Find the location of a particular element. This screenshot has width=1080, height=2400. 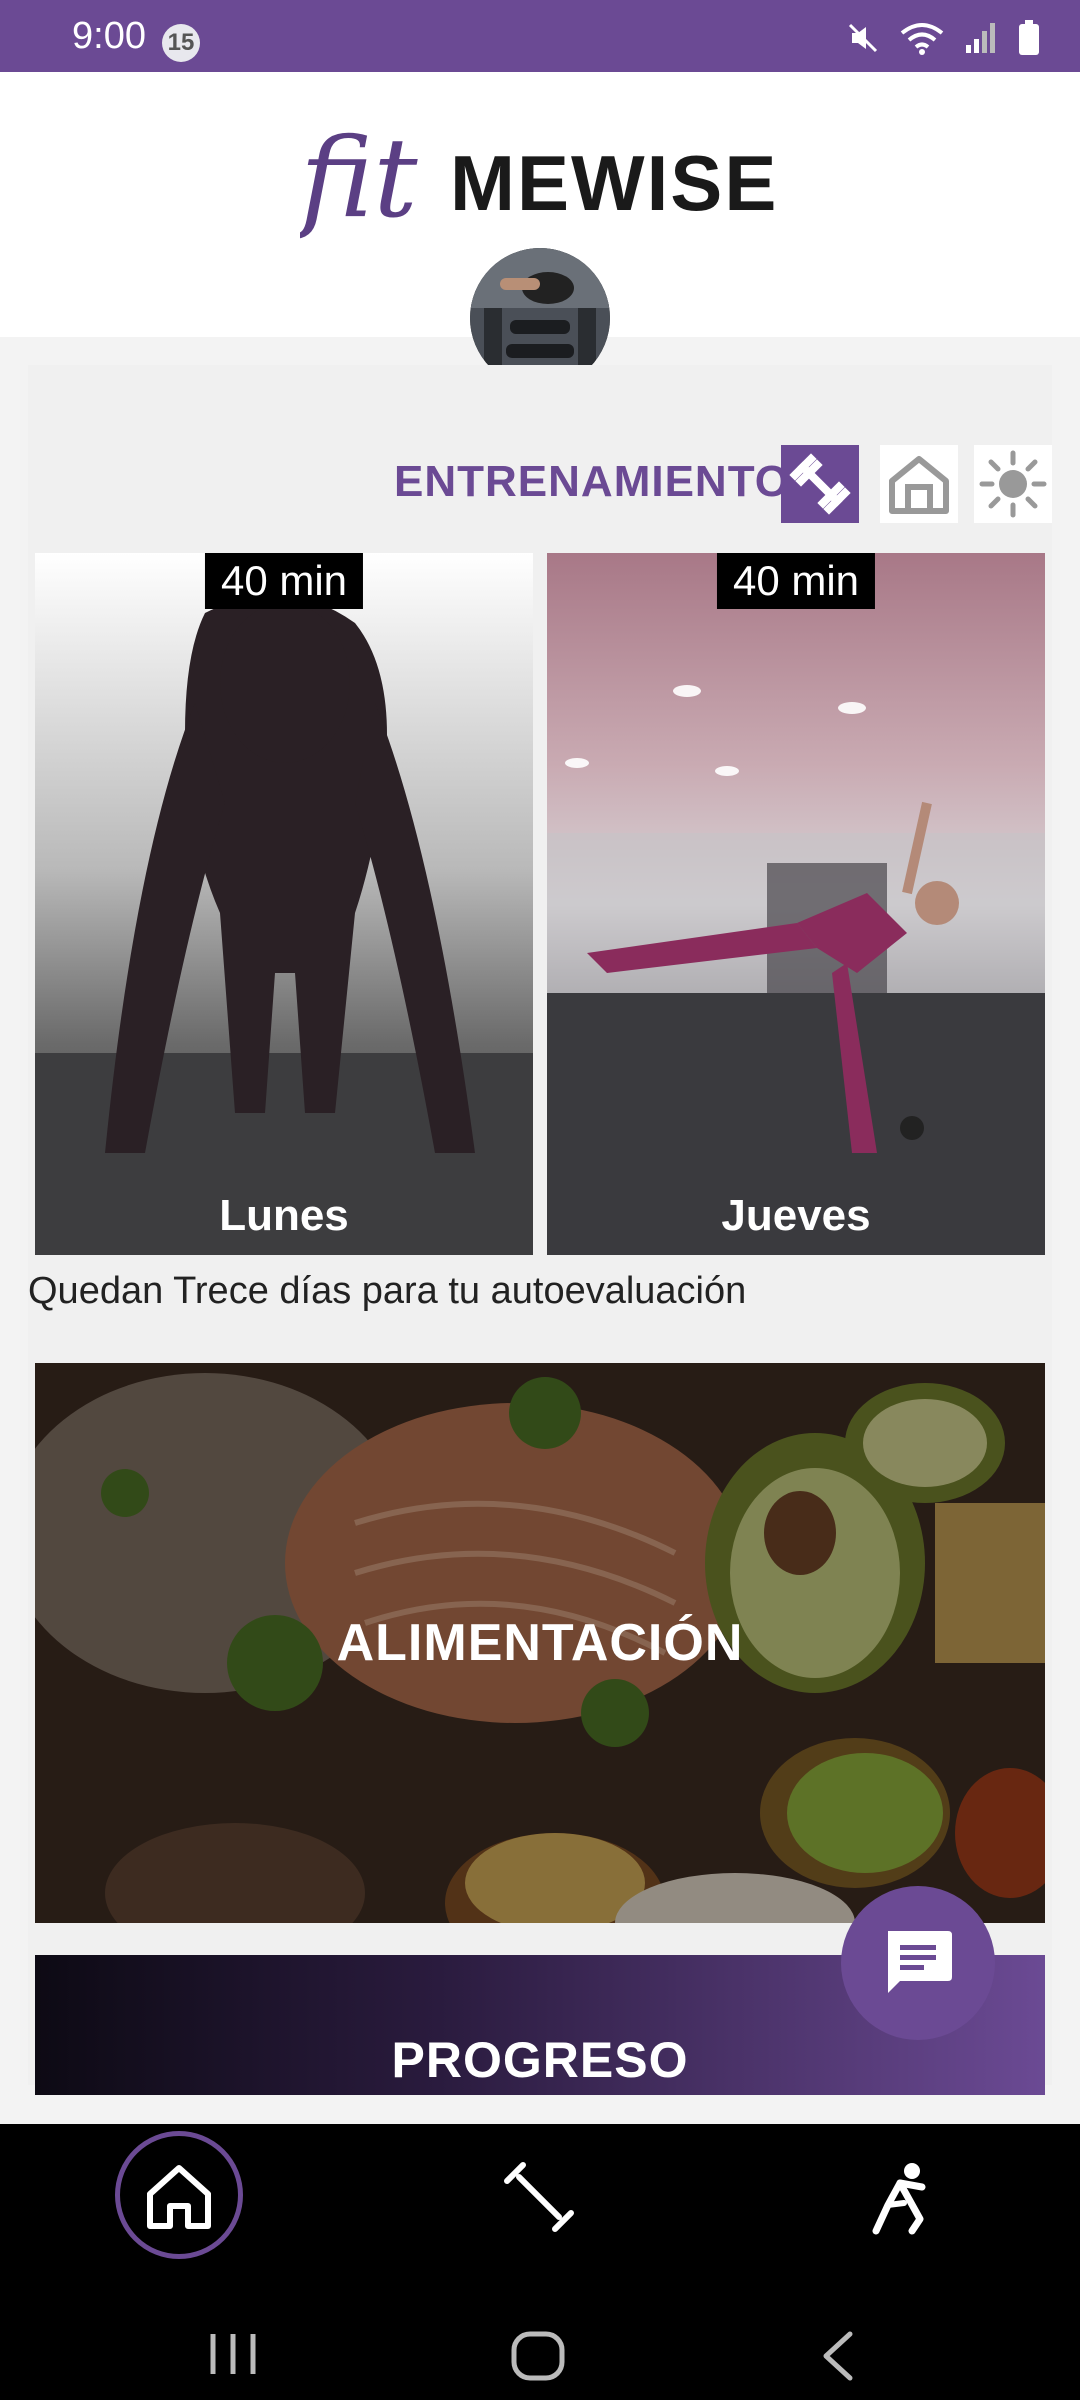

app-logo: fit MEWISE is located at coordinates (540, 178).